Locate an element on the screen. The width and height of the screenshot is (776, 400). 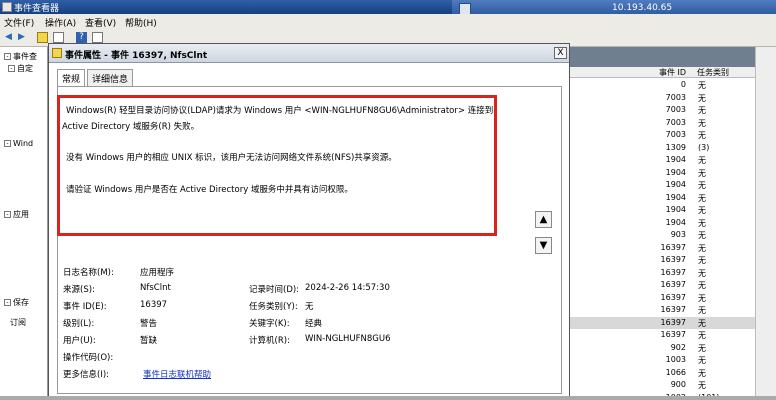
event-id-value: 16397 is located at coordinates (154, 305).